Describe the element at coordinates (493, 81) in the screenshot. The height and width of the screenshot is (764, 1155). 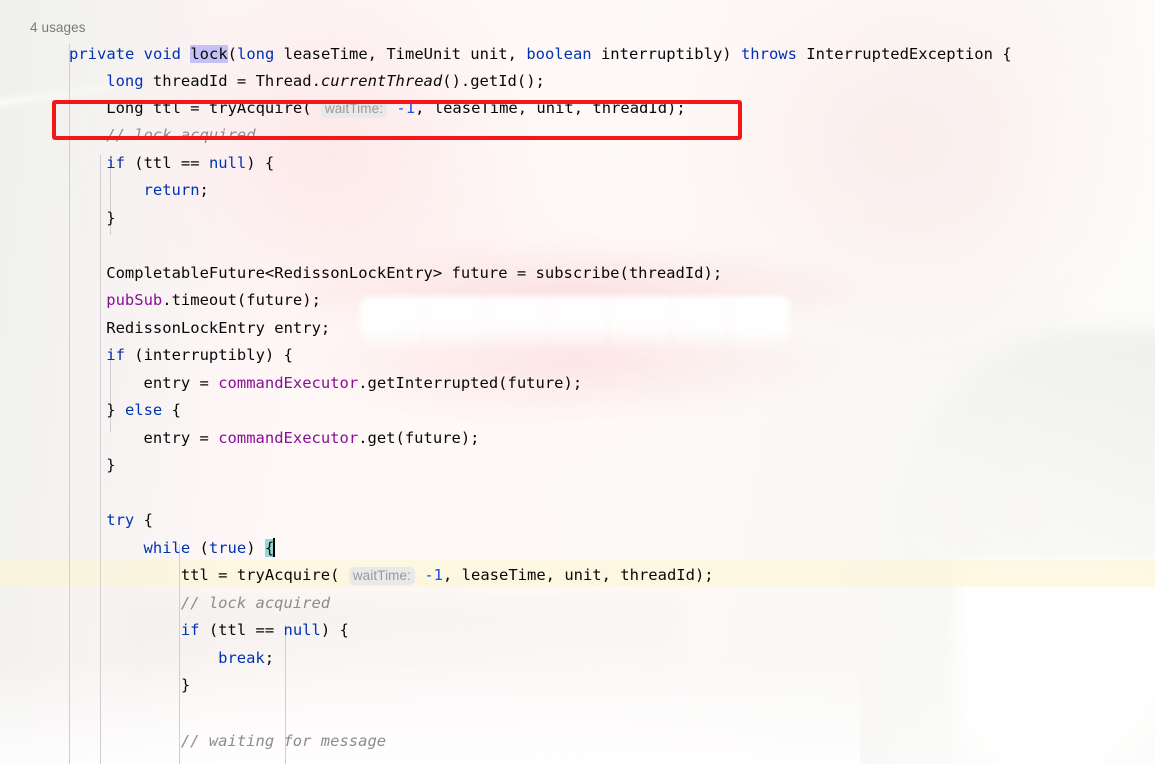
I see `code-token: ().getId();` at that location.